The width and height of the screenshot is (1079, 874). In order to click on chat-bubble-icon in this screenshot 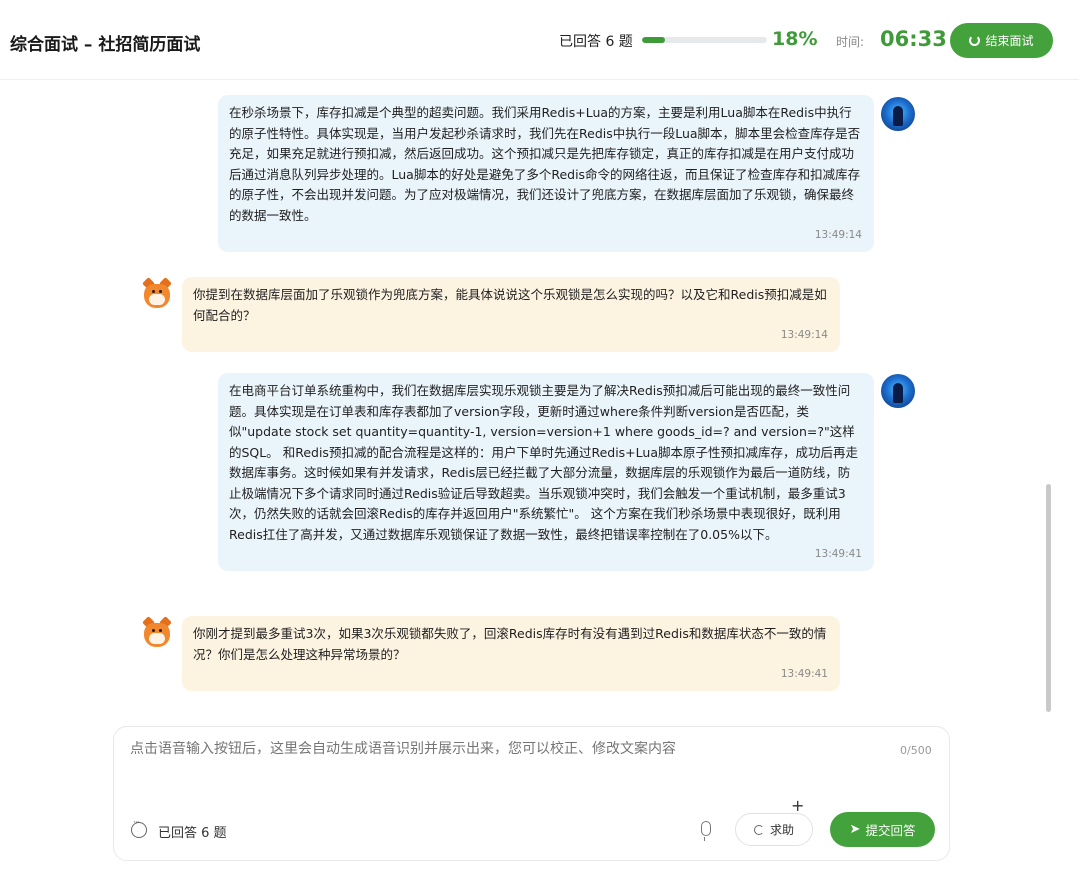, I will do `click(139, 828)`.